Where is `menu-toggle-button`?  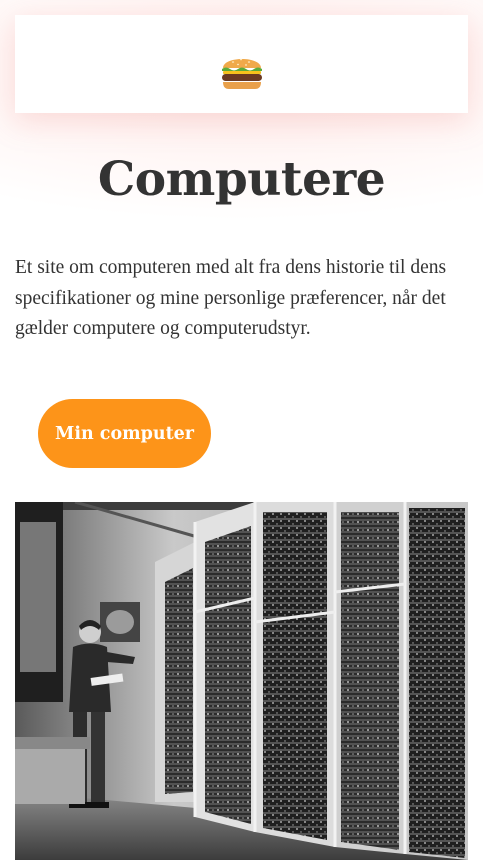 menu-toggle-button is located at coordinates (242, 71).